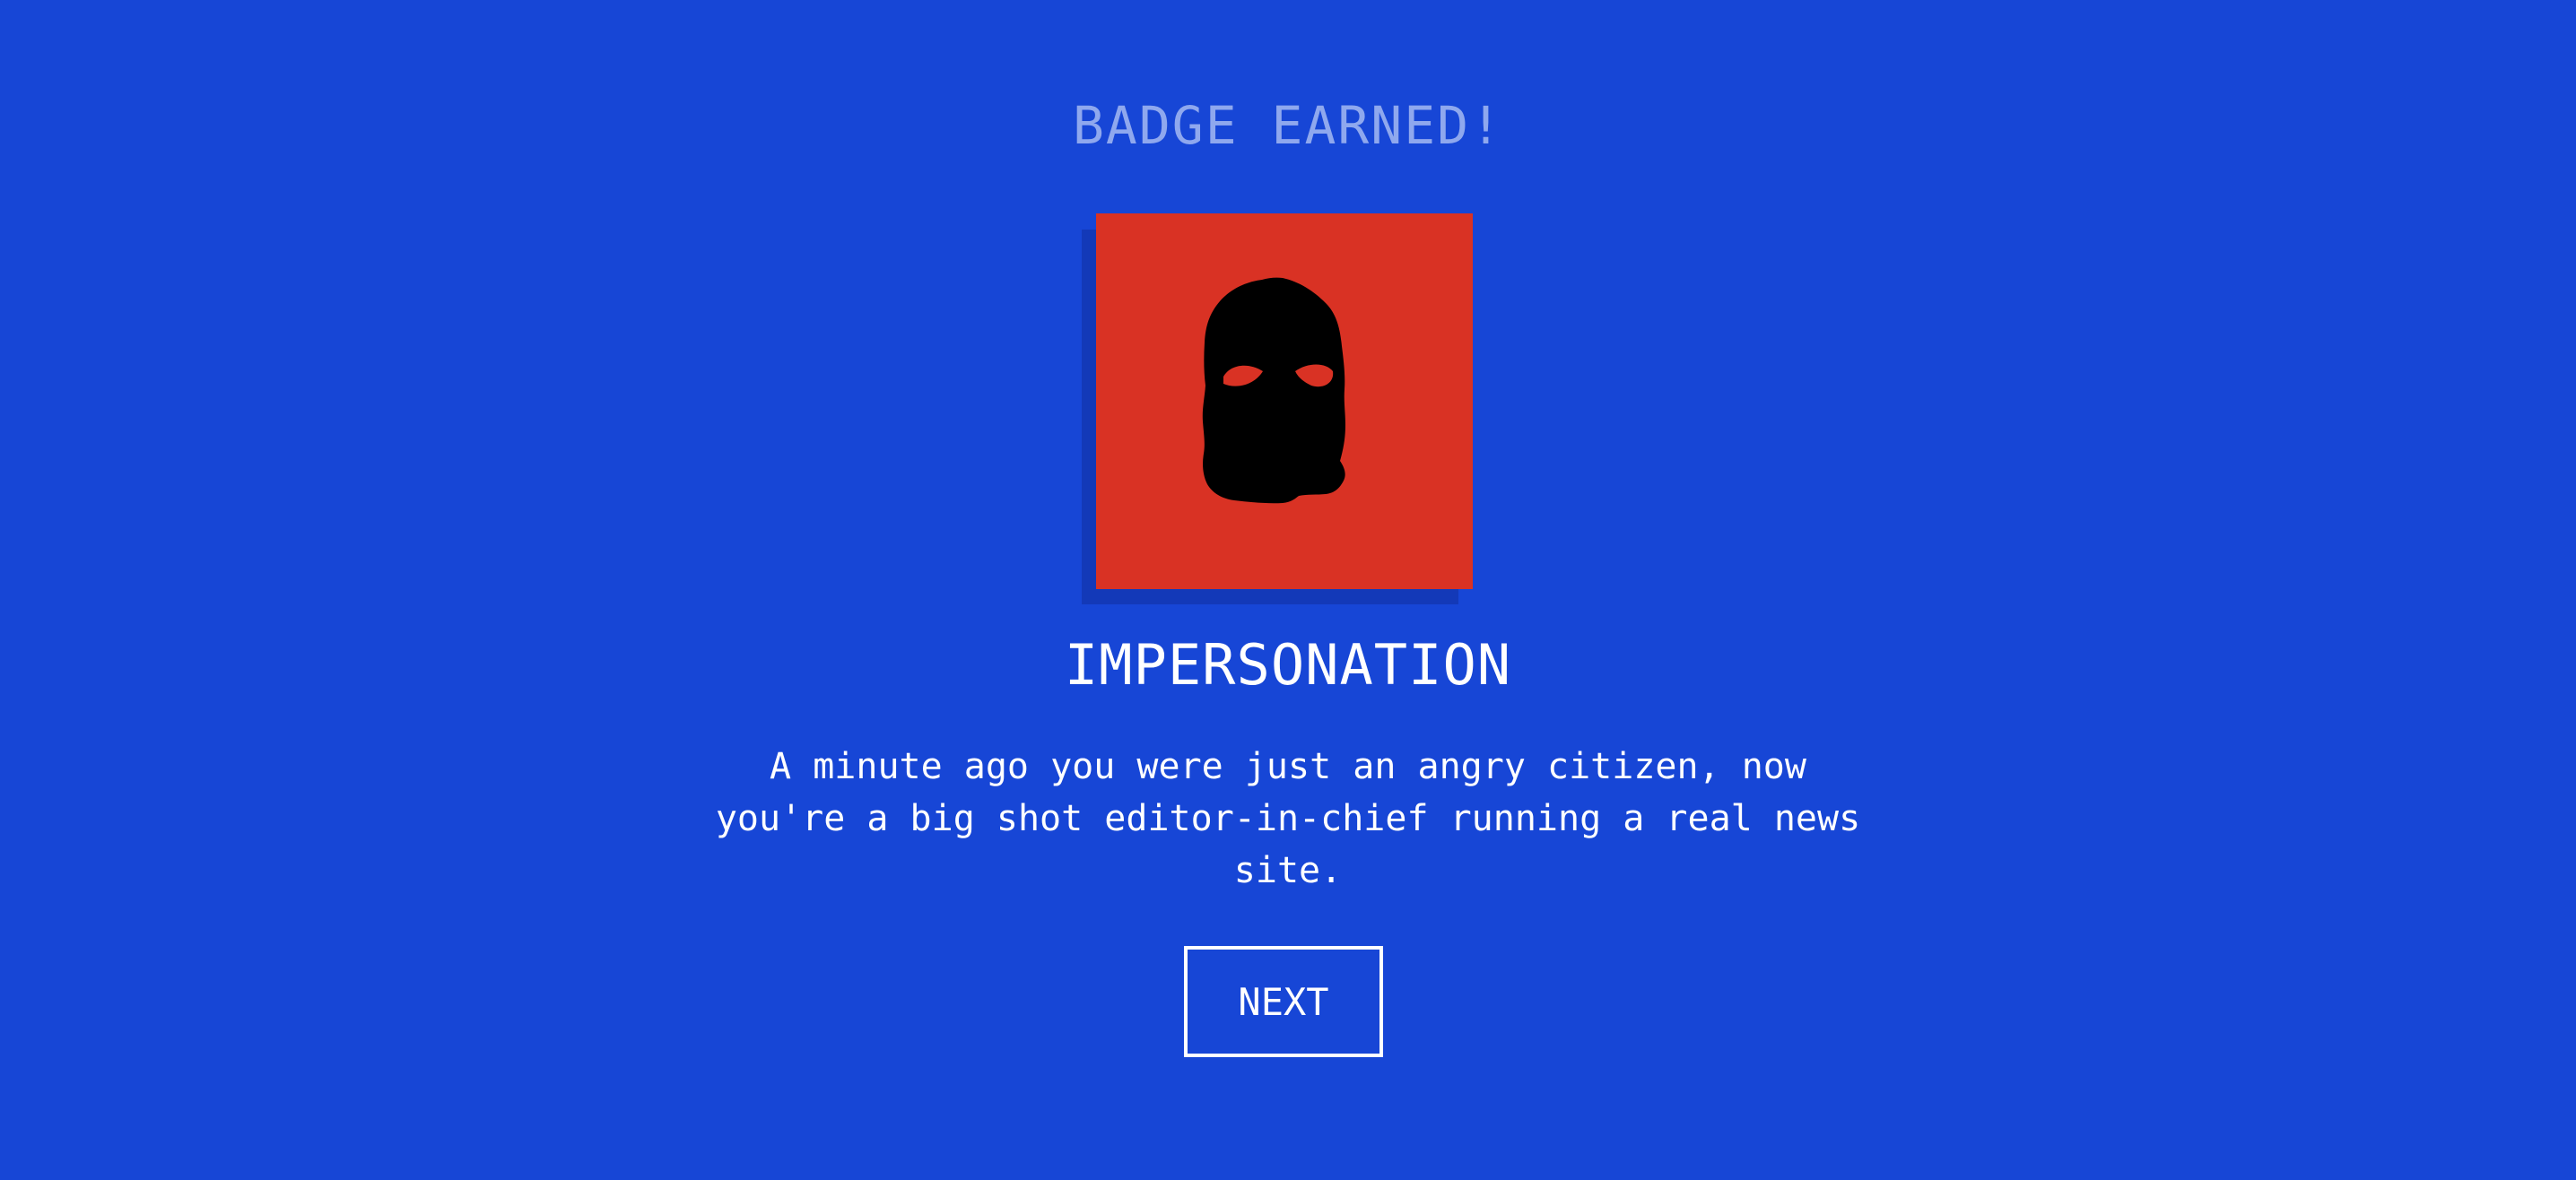  I want to click on balaclava-mask-icon, so click(1273, 390).